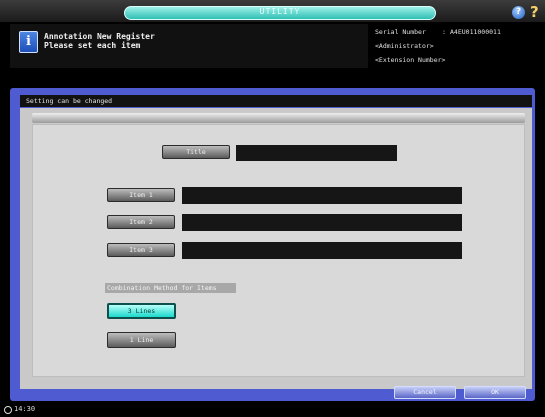 This screenshot has height=417, width=545. I want to click on admin-label: <Administrator>, so click(404, 46).